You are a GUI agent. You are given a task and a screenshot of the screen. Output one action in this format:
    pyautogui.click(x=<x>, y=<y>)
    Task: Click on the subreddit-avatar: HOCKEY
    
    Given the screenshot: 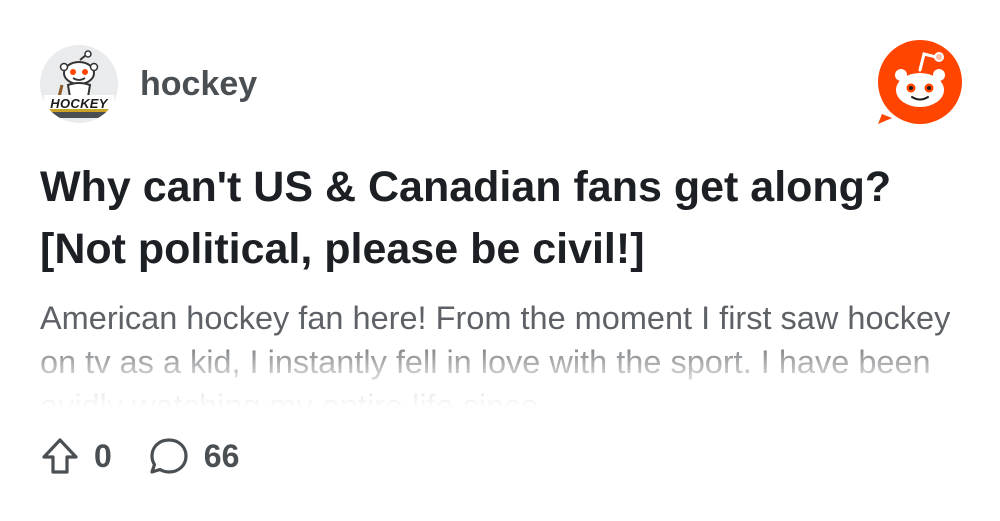 What is the action you would take?
    pyautogui.click(x=79, y=84)
    